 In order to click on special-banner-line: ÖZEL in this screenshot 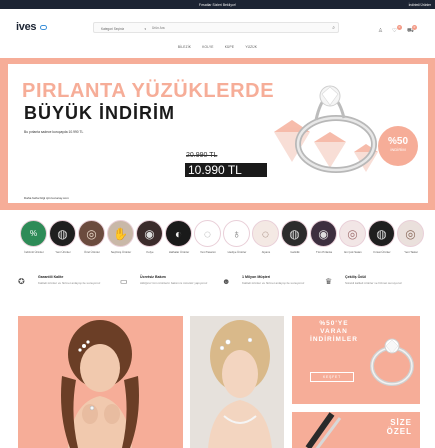, I will do `click(399, 431)`.